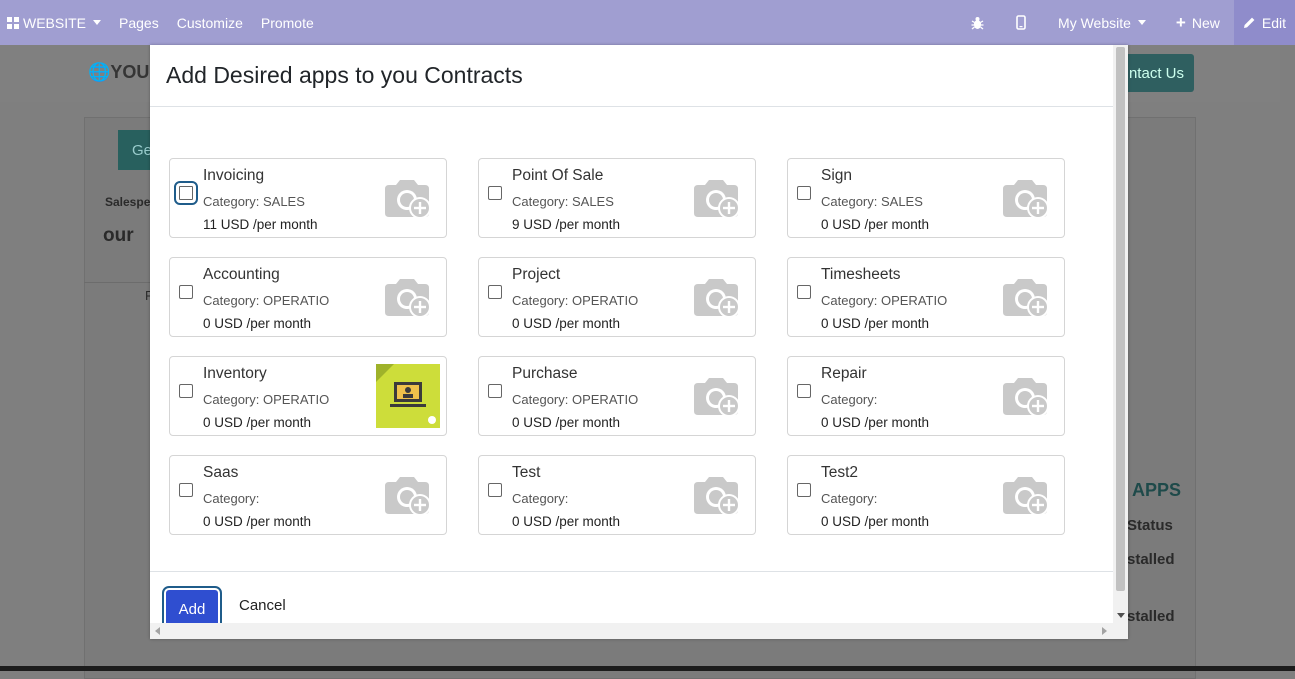 This screenshot has height=679, width=1295. Describe the element at coordinates (157, 631) in the screenshot. I see `scroll-left-icon` at that location.